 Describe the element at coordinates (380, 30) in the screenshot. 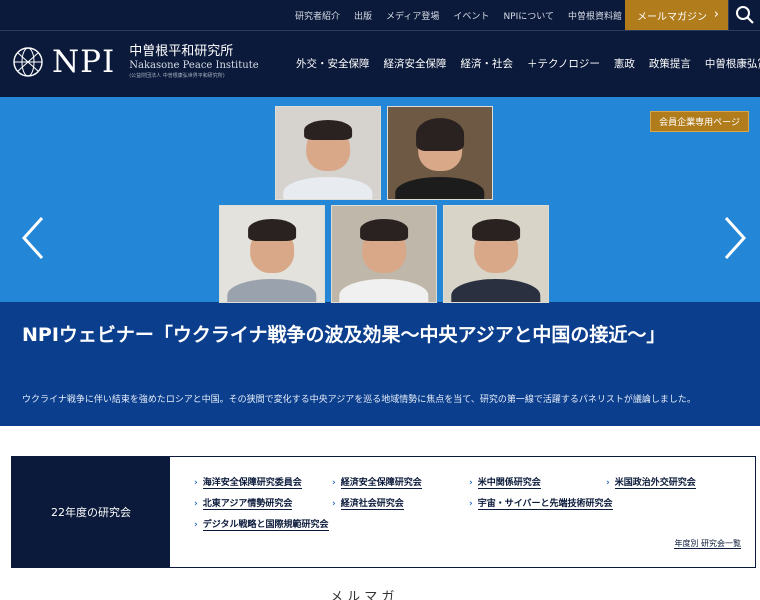

I see `header-divider` at that location.